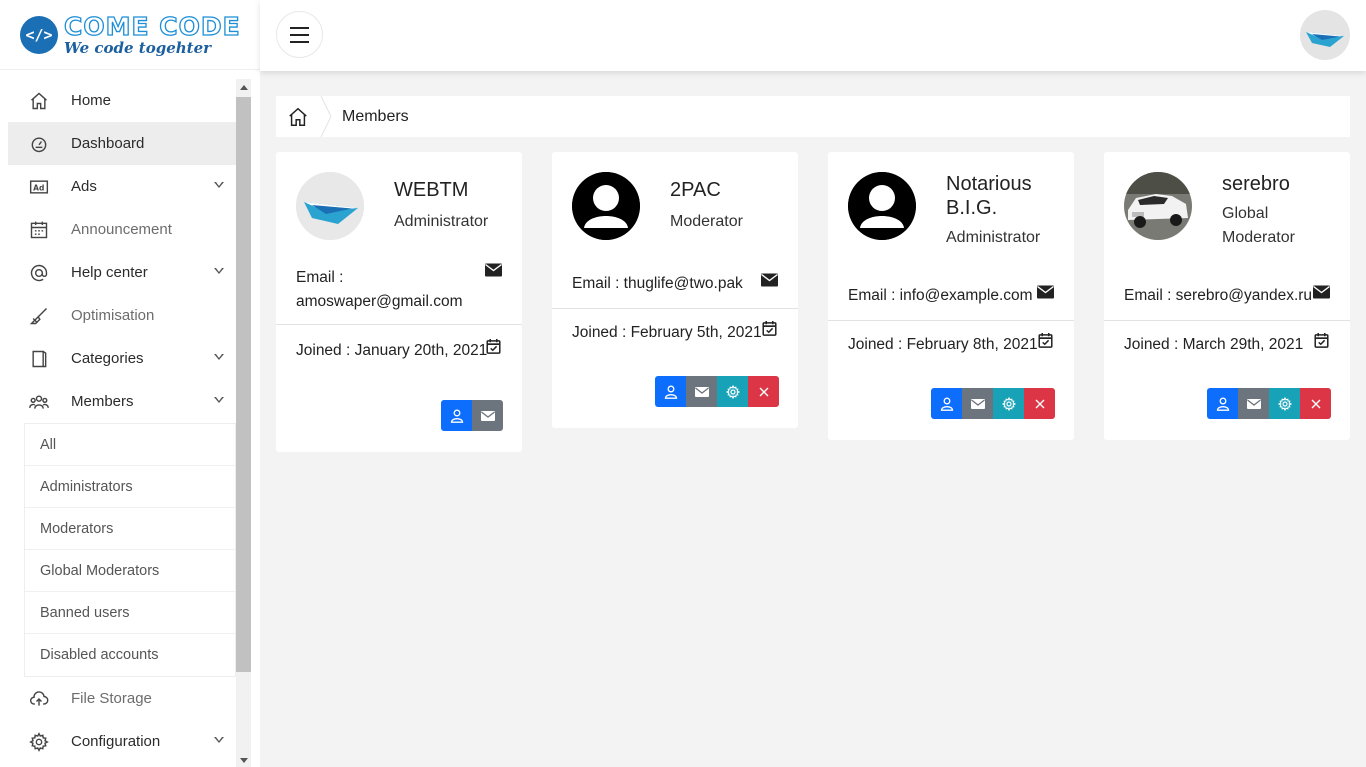  What do you see at coordinates (130, 487) in the screenshot?
I see `submenu-item-administrators: Administrators` at bounding box center [130, 487].